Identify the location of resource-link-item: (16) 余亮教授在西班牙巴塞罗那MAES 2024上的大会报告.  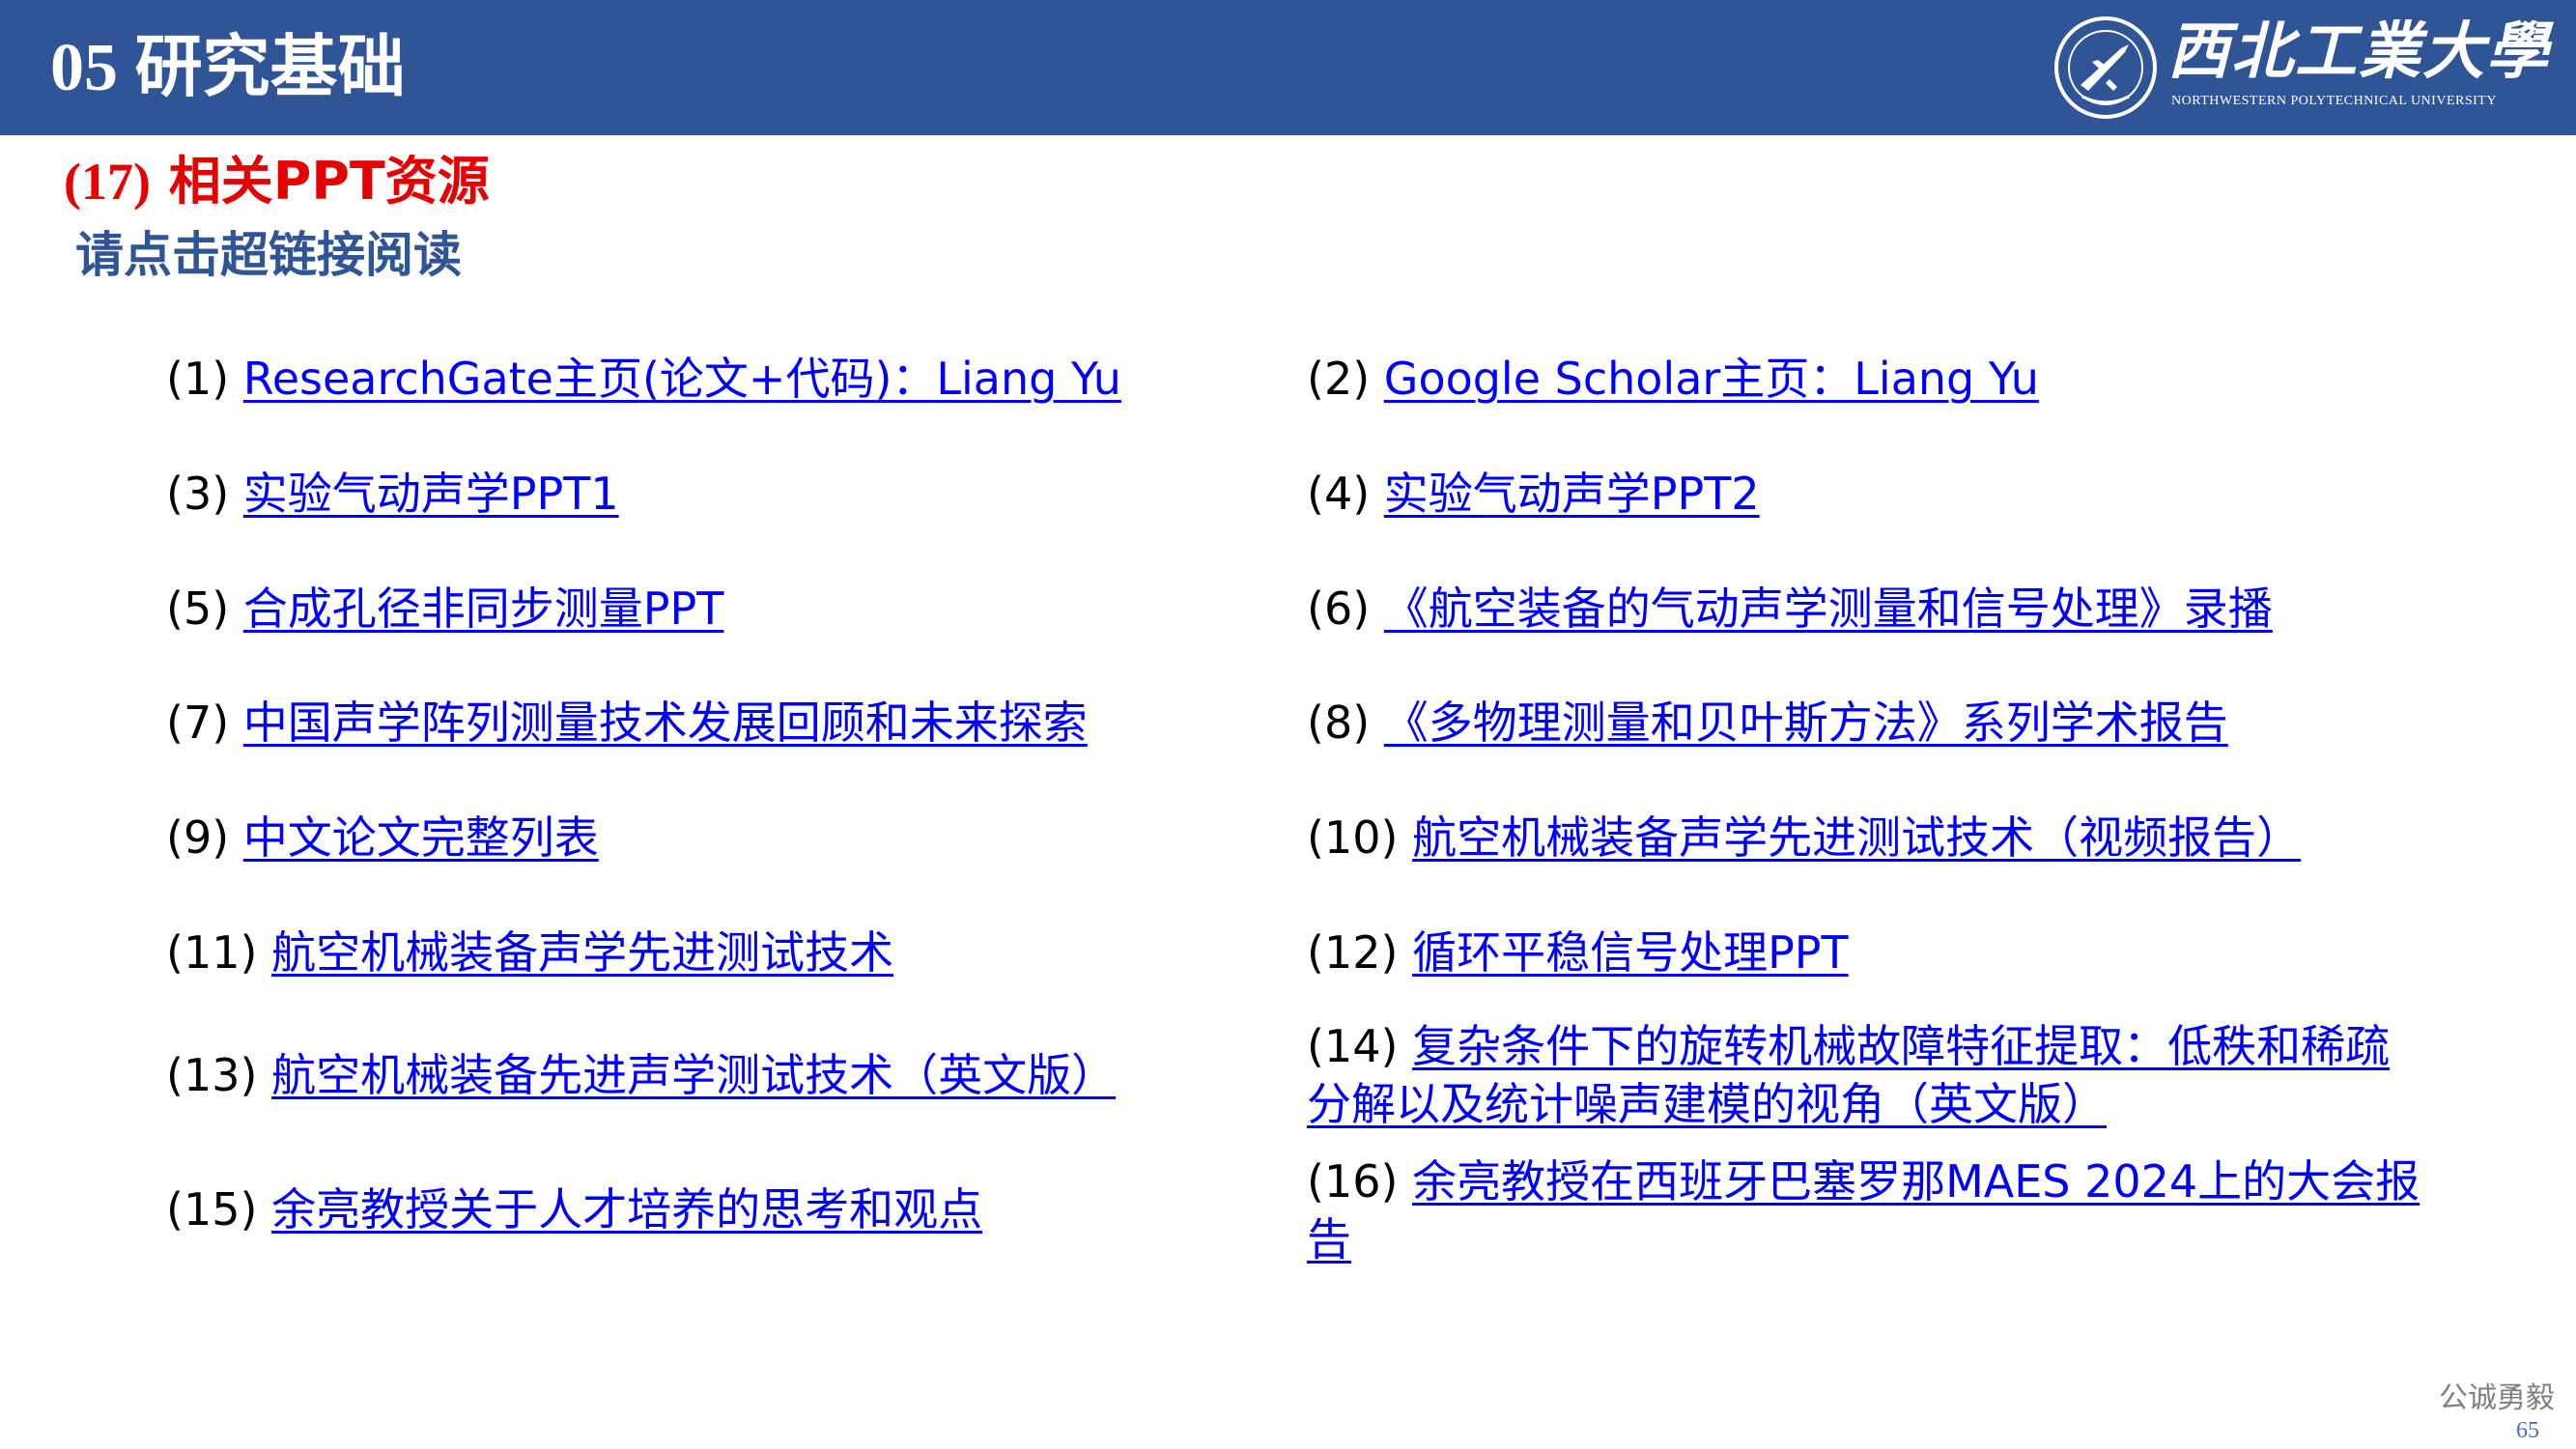
(1867, 1210).